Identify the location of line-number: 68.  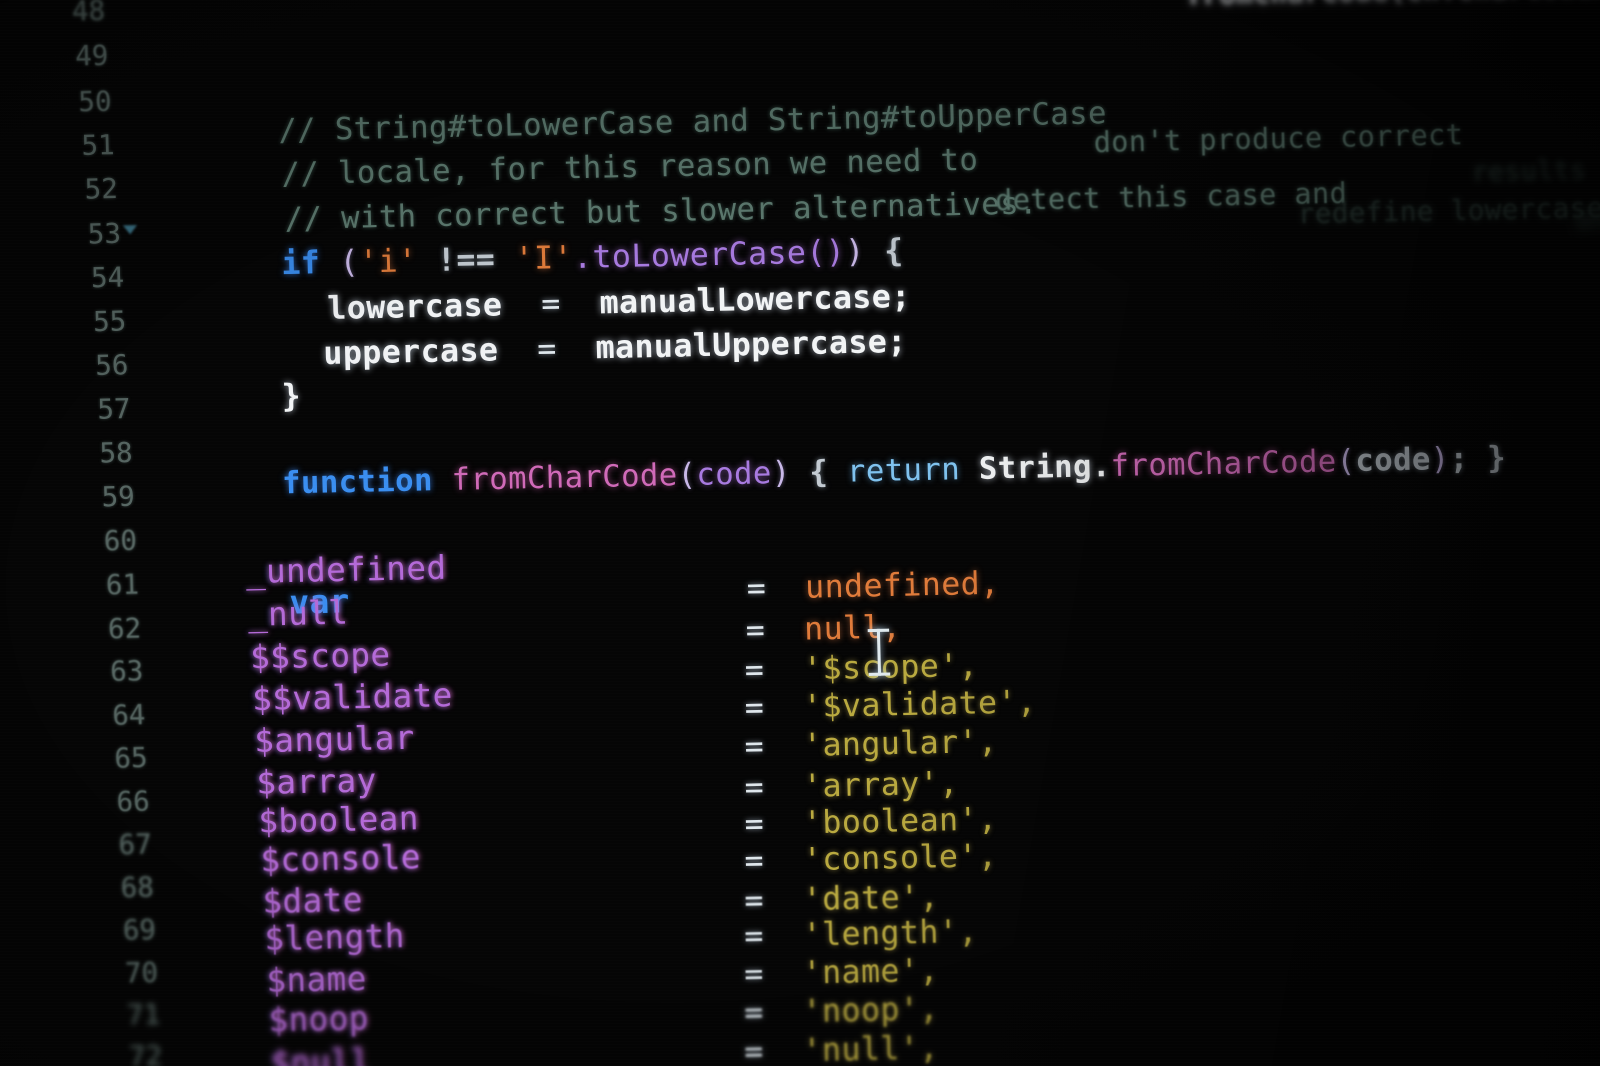
(137, 887).